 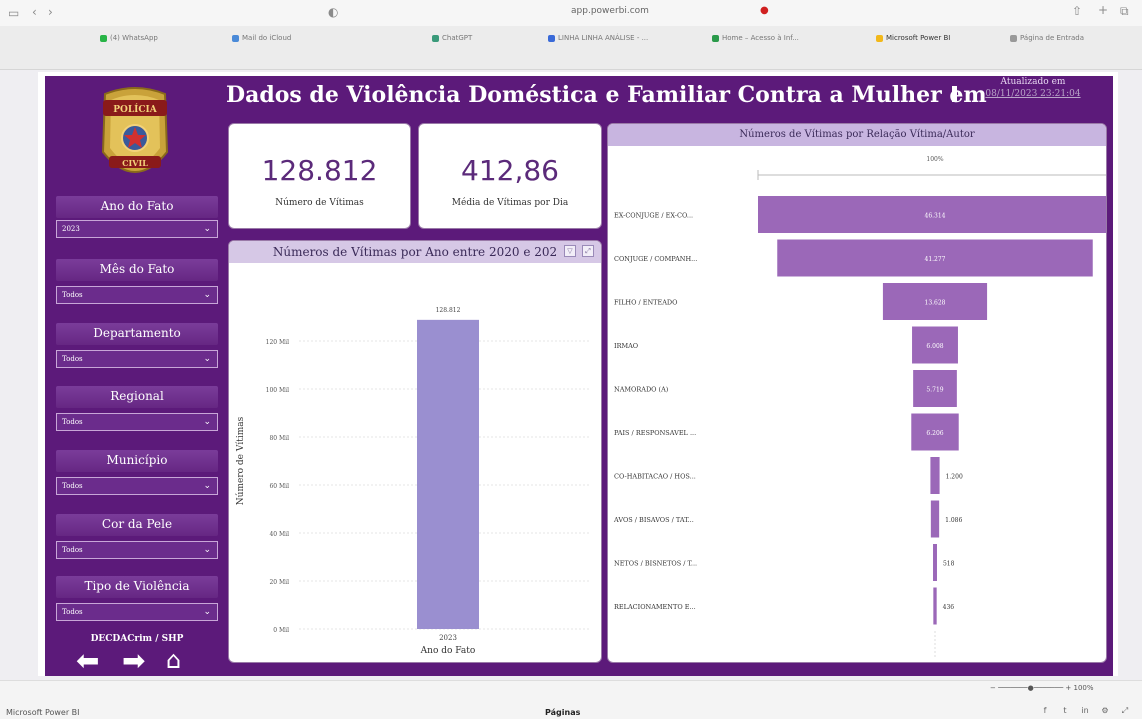 What do you see at coordinates (137, 229) in the screenshot?
I see `filter-year-select: 2023 ⌄` at bounding box center [137, 229].